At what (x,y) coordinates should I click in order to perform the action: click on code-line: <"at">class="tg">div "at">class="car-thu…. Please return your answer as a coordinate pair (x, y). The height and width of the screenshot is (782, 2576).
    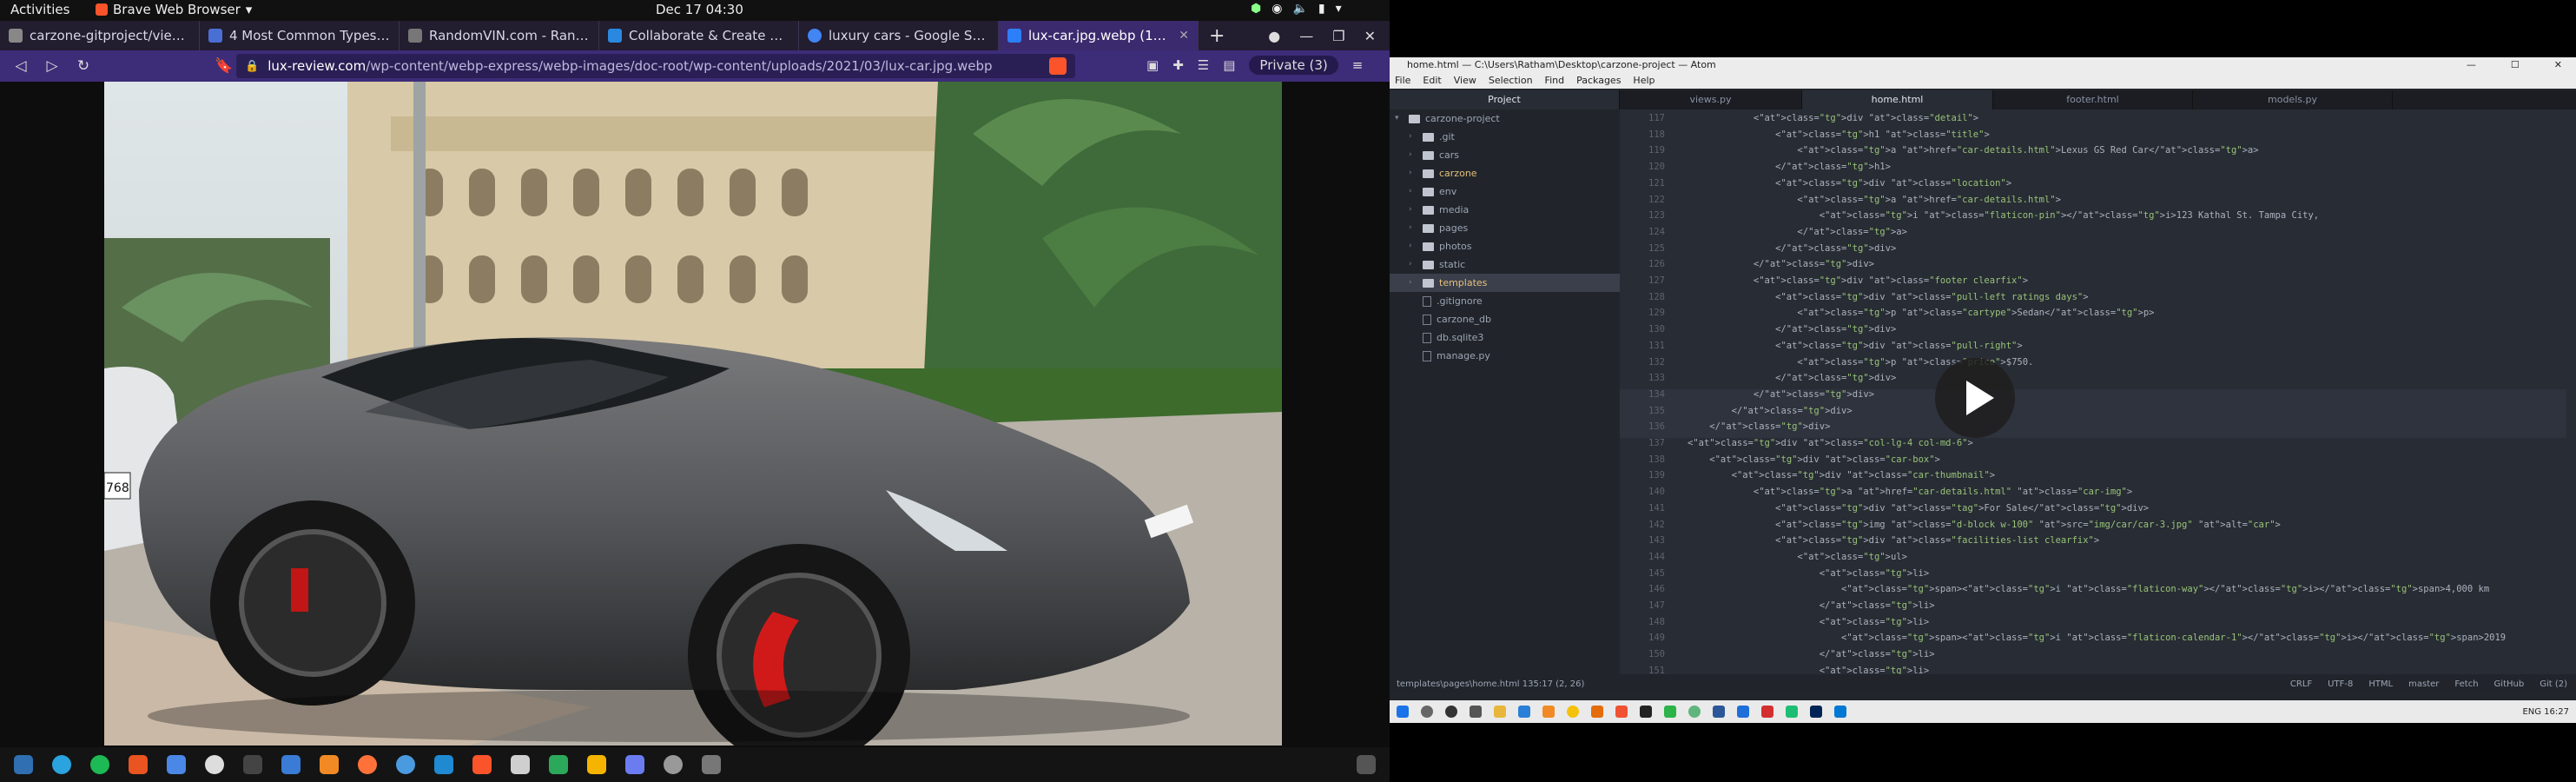
    Looking at the image, I should click on (1842, 475).